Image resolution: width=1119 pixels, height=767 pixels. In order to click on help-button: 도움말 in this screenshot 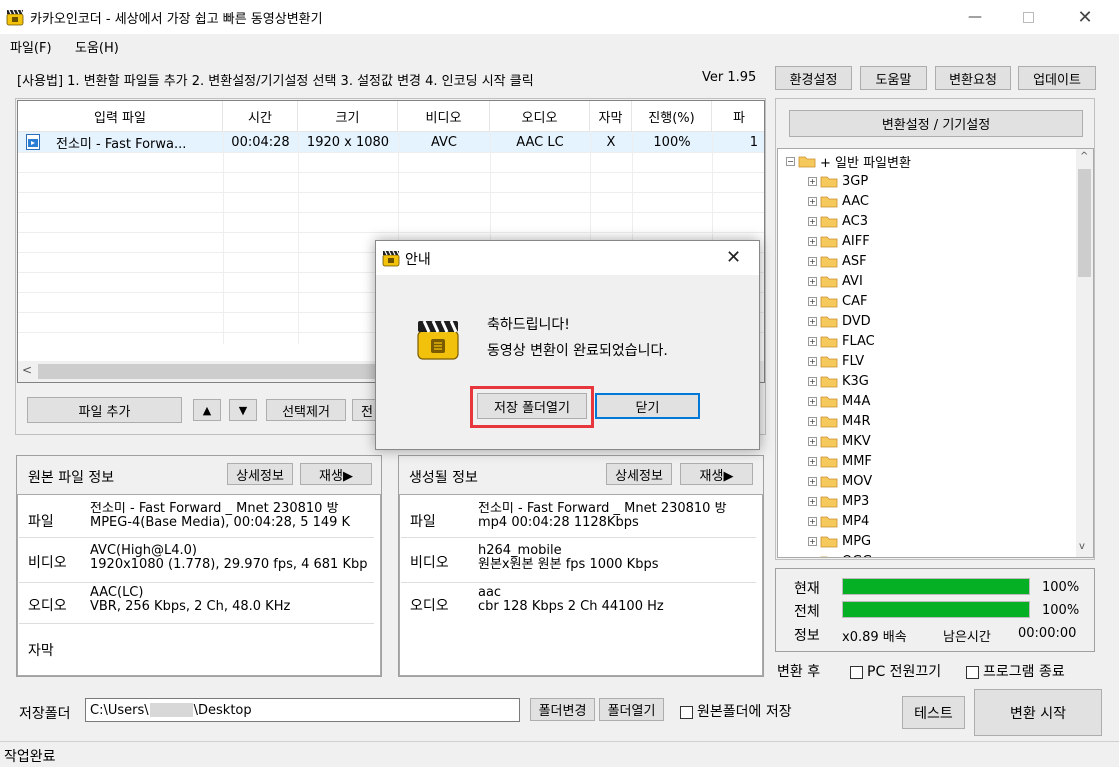, I will do `click(893, 78)`.